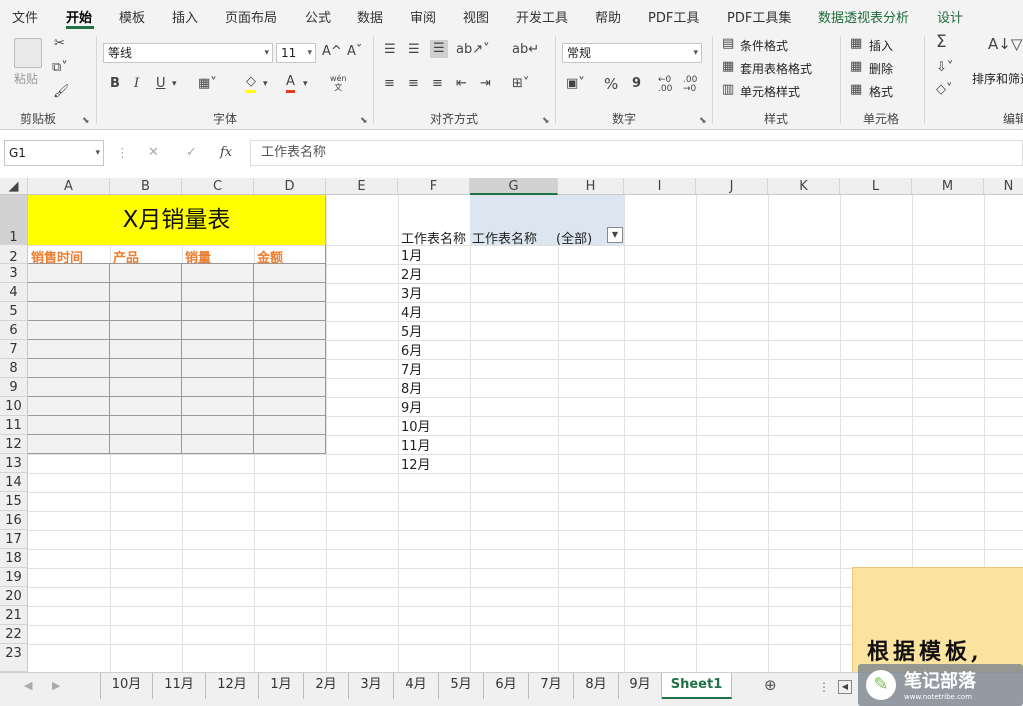 This screenshot has width=1023, height=706. I want to click on font-name-select: 等线 ▾, so click(188, 53).